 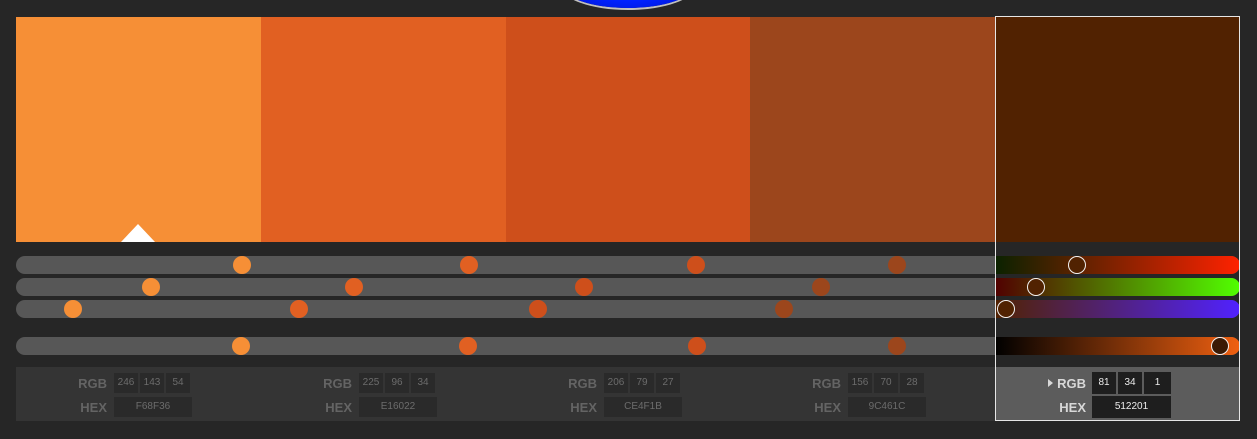 What do you see at coordinates (668, 383) in the screenshot?
I see `blue-value: 27` at bounding box center [668, 383].